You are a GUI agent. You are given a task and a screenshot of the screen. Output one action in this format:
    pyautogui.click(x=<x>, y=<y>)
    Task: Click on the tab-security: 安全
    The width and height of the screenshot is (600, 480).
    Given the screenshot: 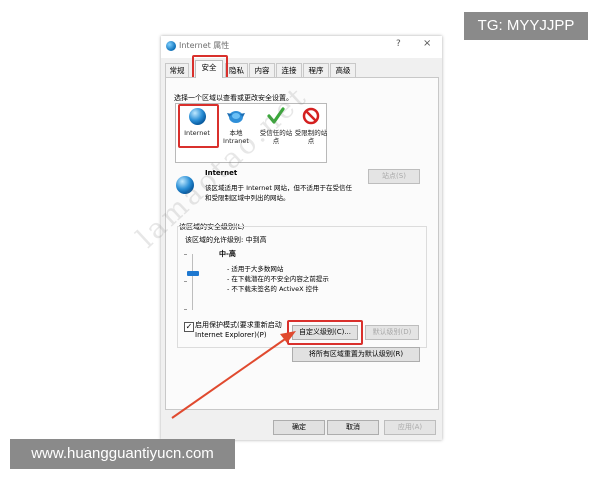 What is the action you would take?
    pyautogui.click(x=209, y=69)
    